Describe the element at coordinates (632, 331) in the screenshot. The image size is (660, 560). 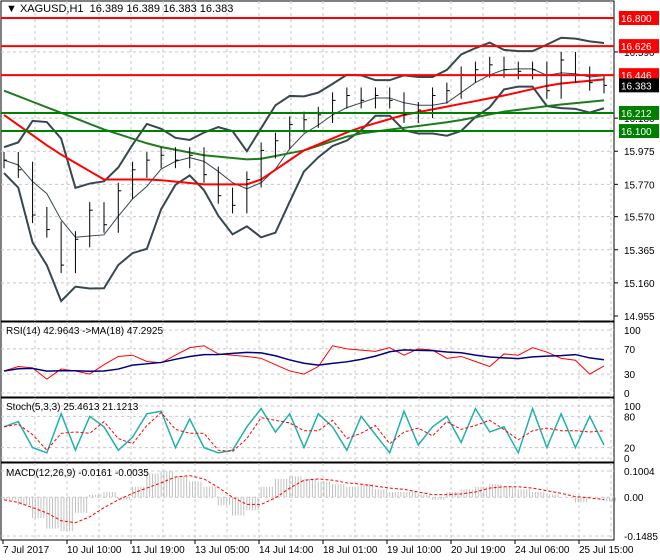
I see `rsi-tick-label: 100` at that location.